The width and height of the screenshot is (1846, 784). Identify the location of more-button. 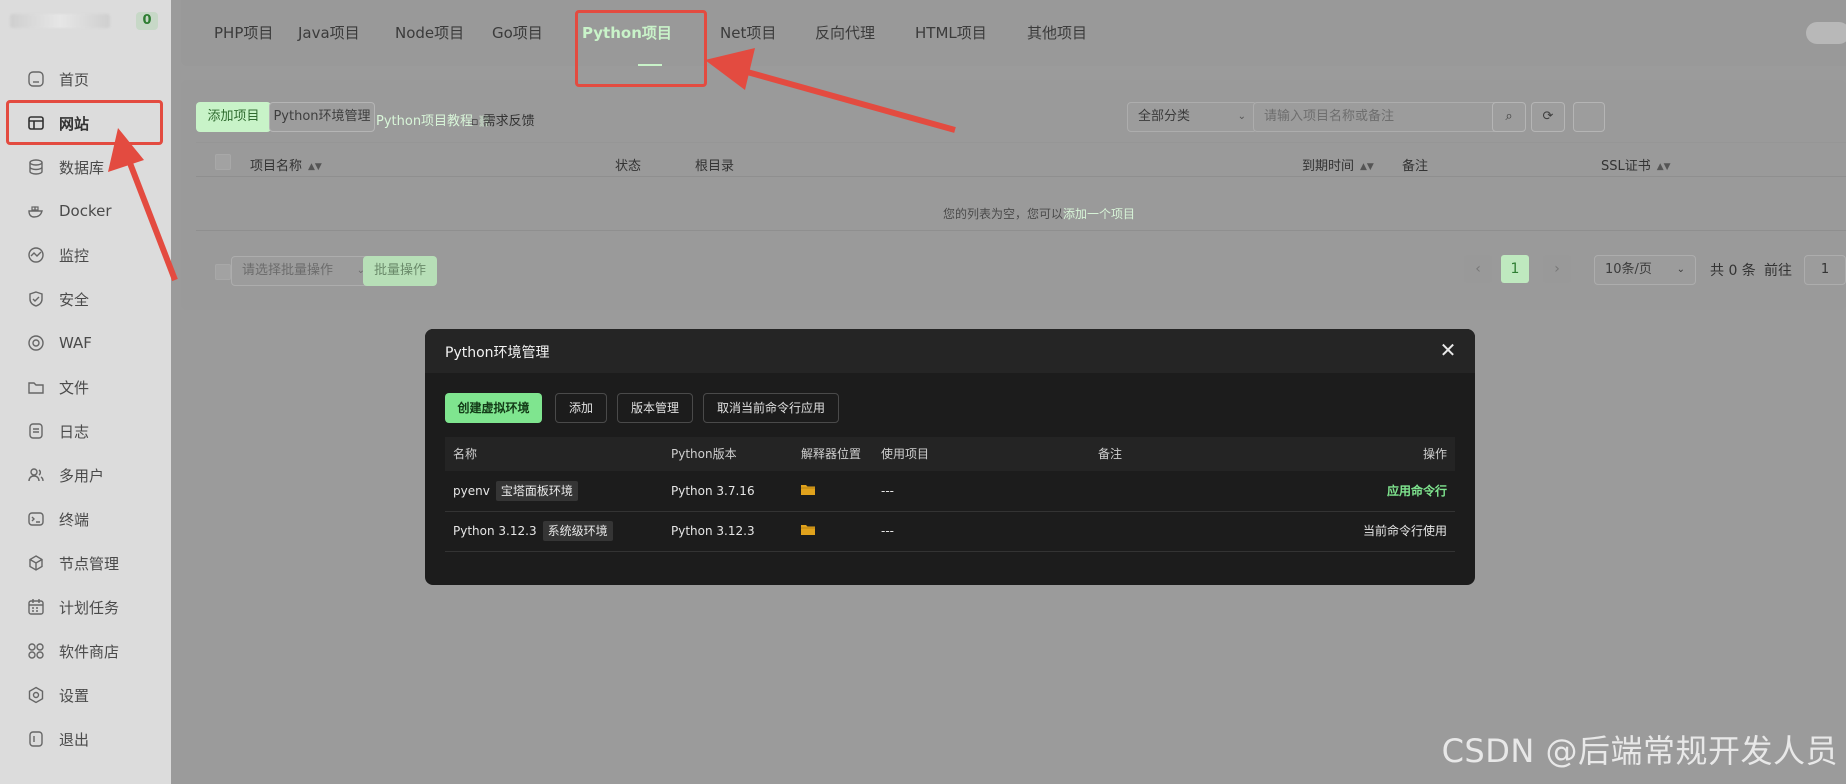
(1589, 117).